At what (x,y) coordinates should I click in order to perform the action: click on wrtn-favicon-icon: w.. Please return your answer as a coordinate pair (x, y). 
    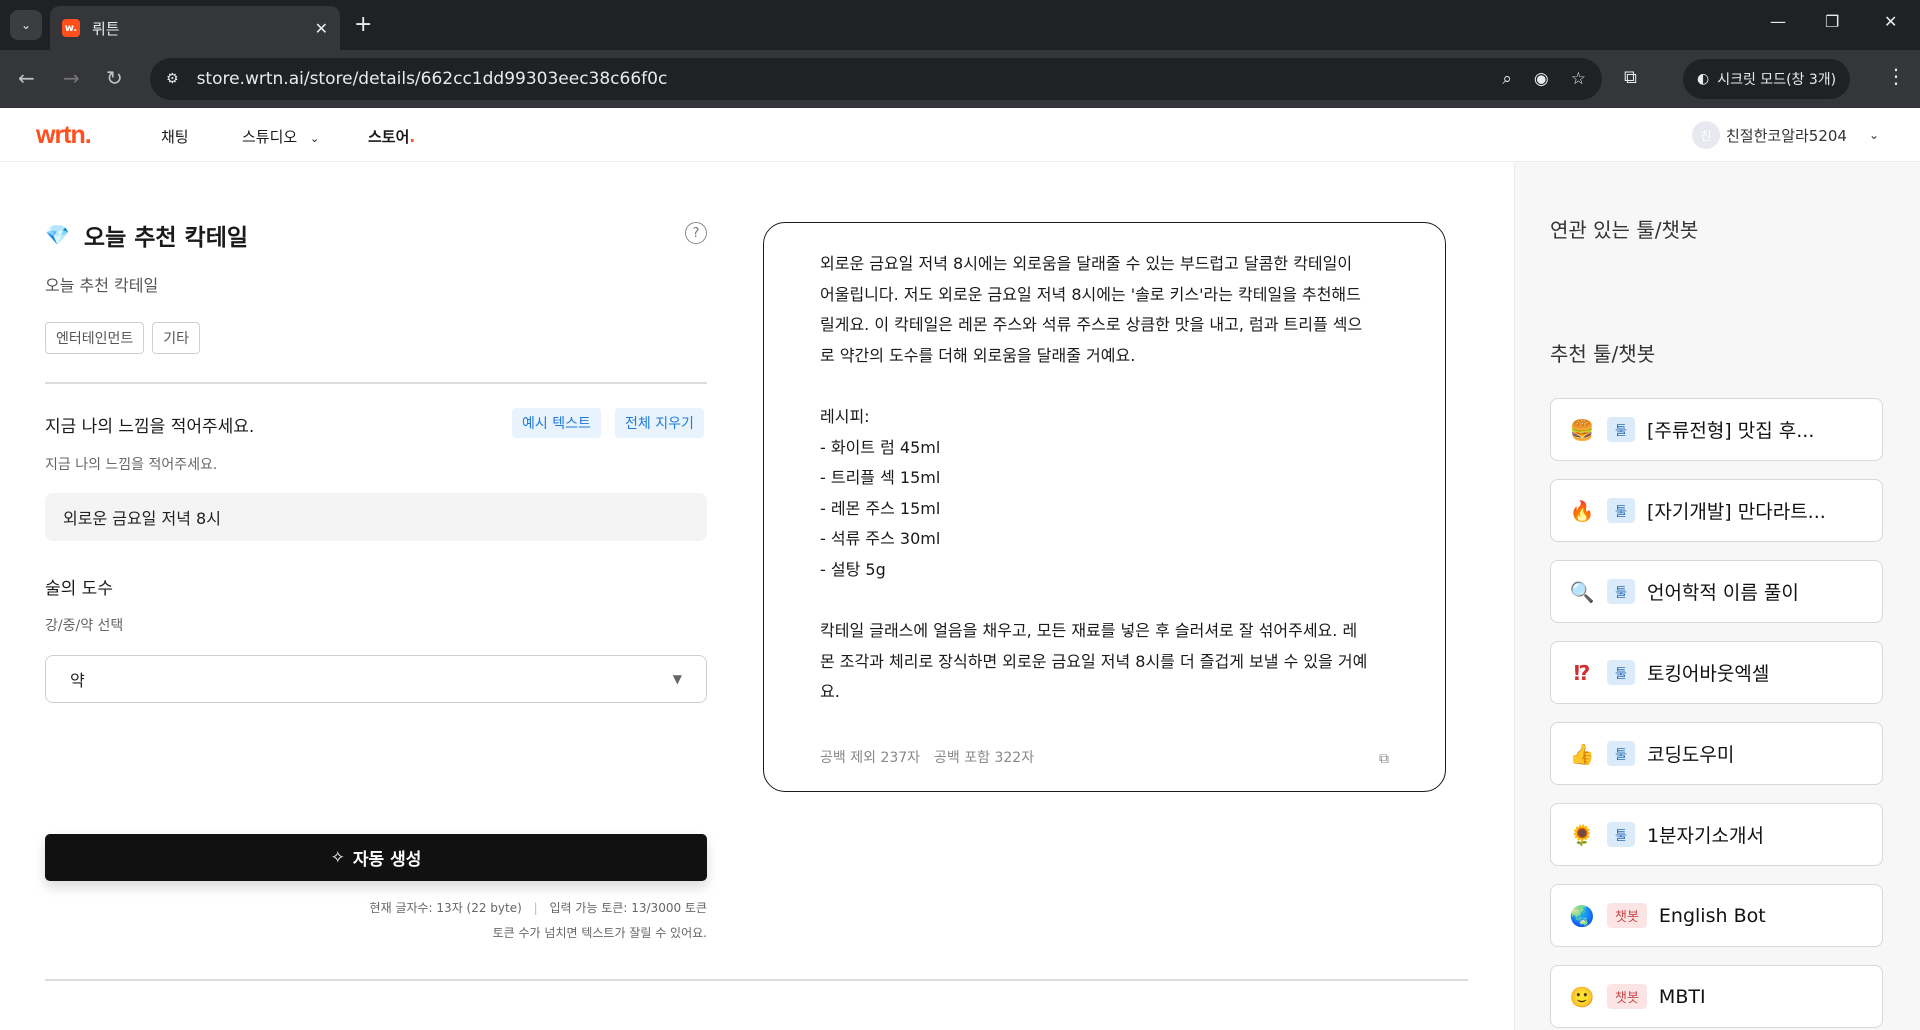
    Looking at the image, I should click on (71, 28).